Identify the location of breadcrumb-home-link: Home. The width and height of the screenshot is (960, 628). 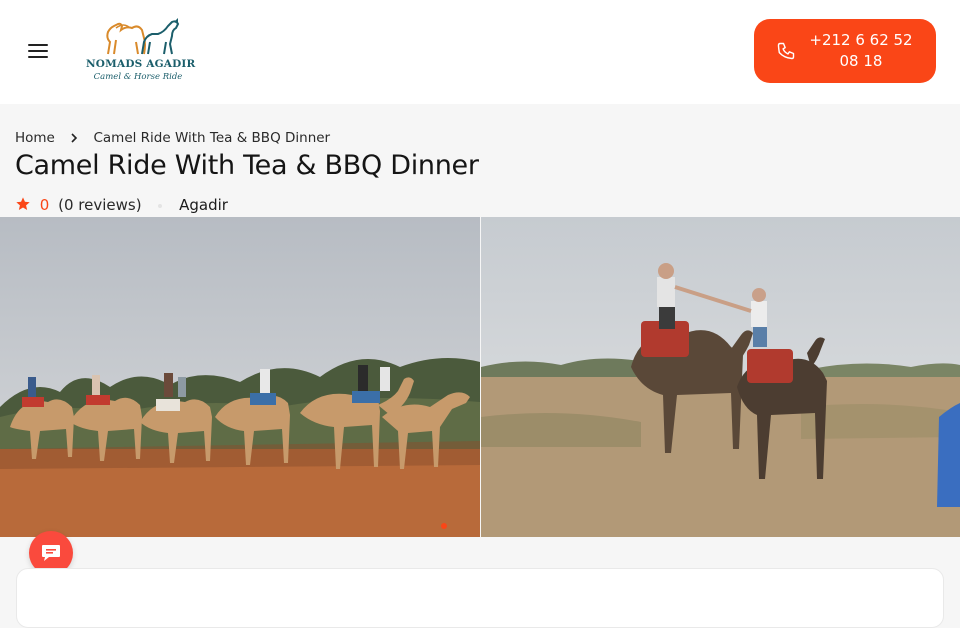
(35, 138).